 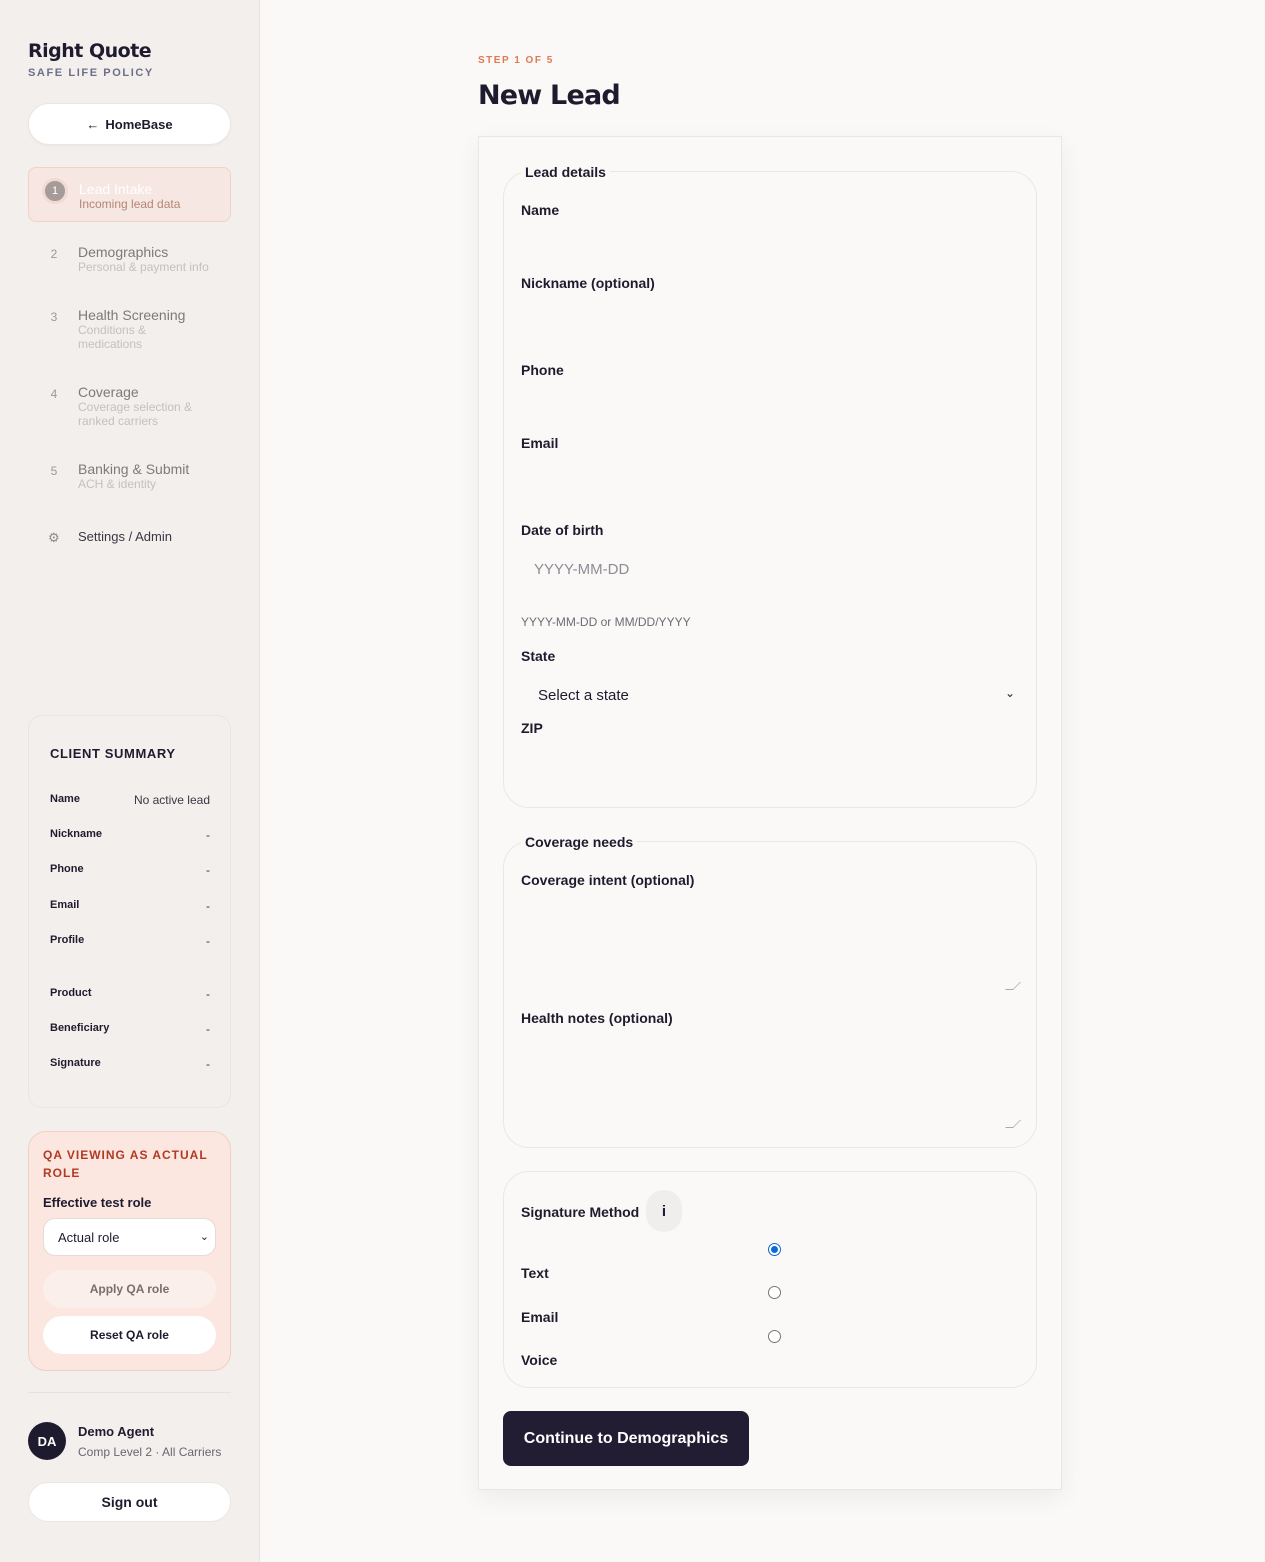 What do you see at coordinates (581, 569) in the screenshot?
I see `dob-input: YYYY-MM-DD` at bounding box center [581, 569].